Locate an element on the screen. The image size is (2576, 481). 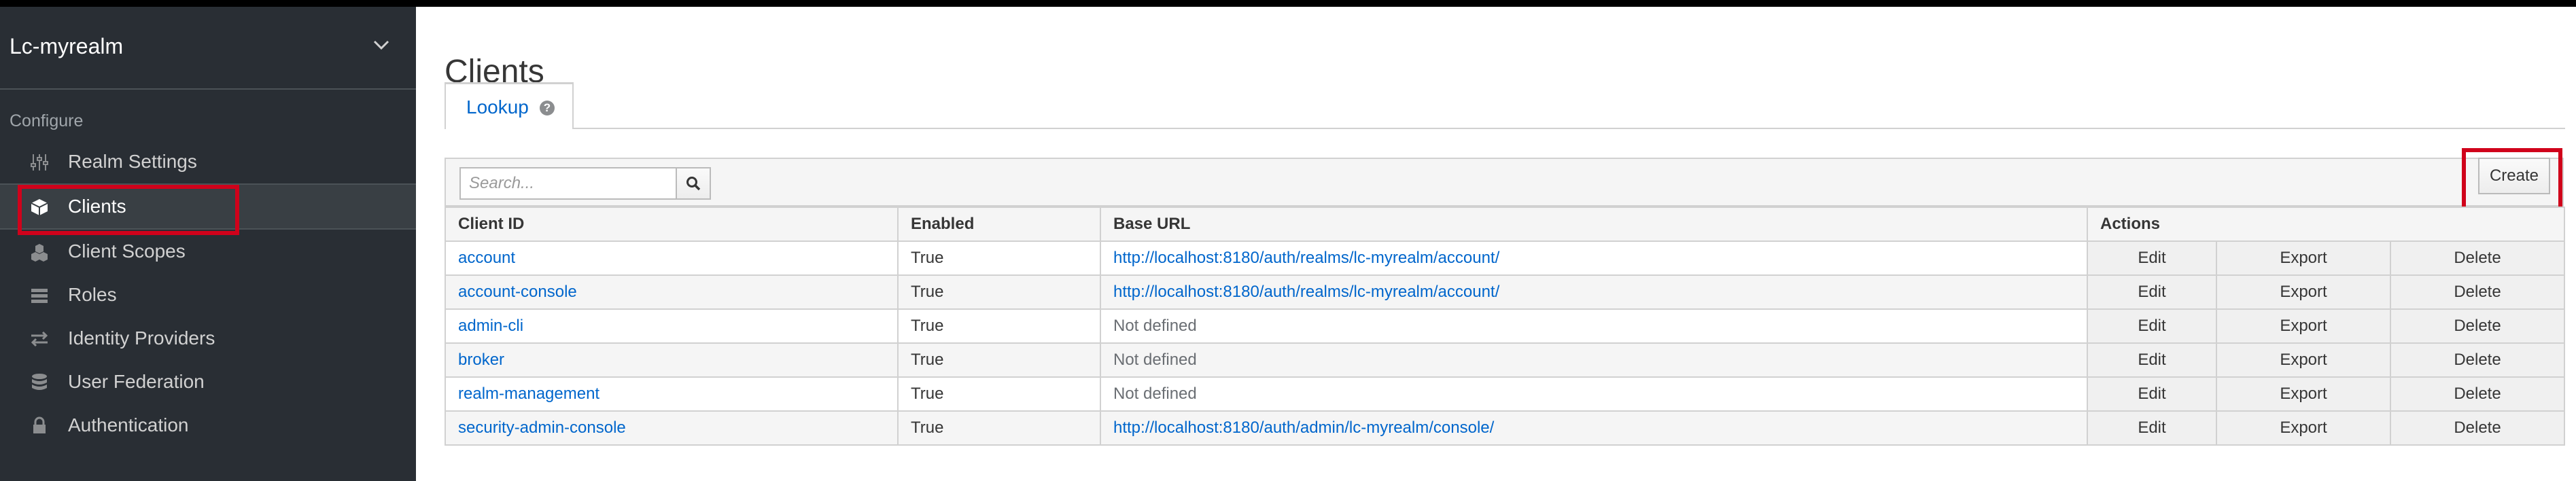
sidebar-item-label: Client Scopes is located at coordinates (127, 251).